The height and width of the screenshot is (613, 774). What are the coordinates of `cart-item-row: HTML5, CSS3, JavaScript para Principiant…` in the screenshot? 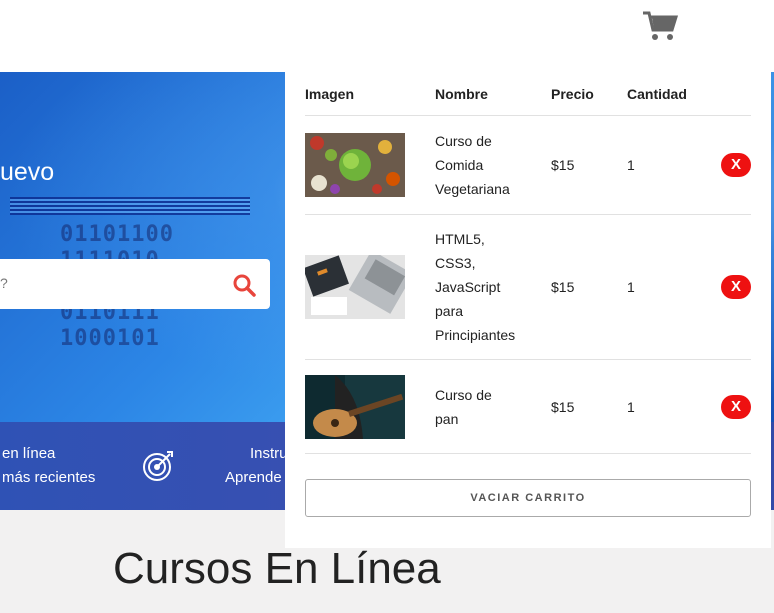 It's located at (528, 287).